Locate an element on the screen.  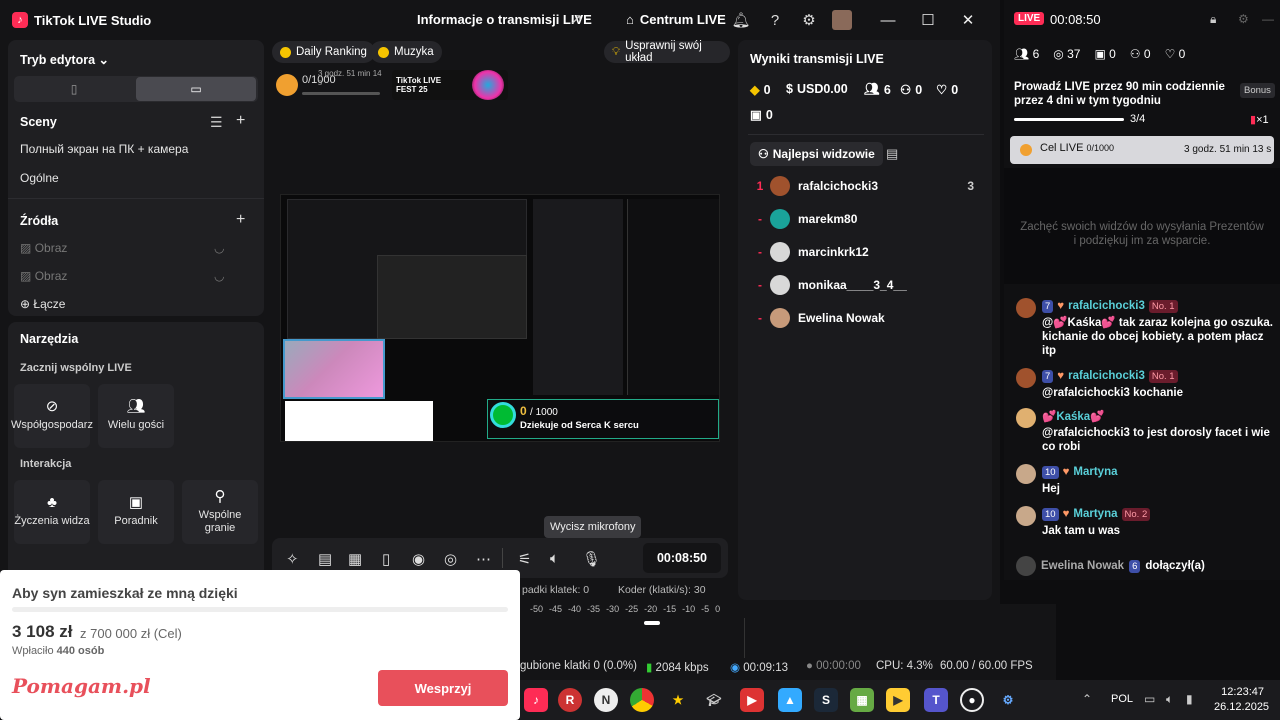
support-button: Wesprzyj is located at coordinates (443, 688).